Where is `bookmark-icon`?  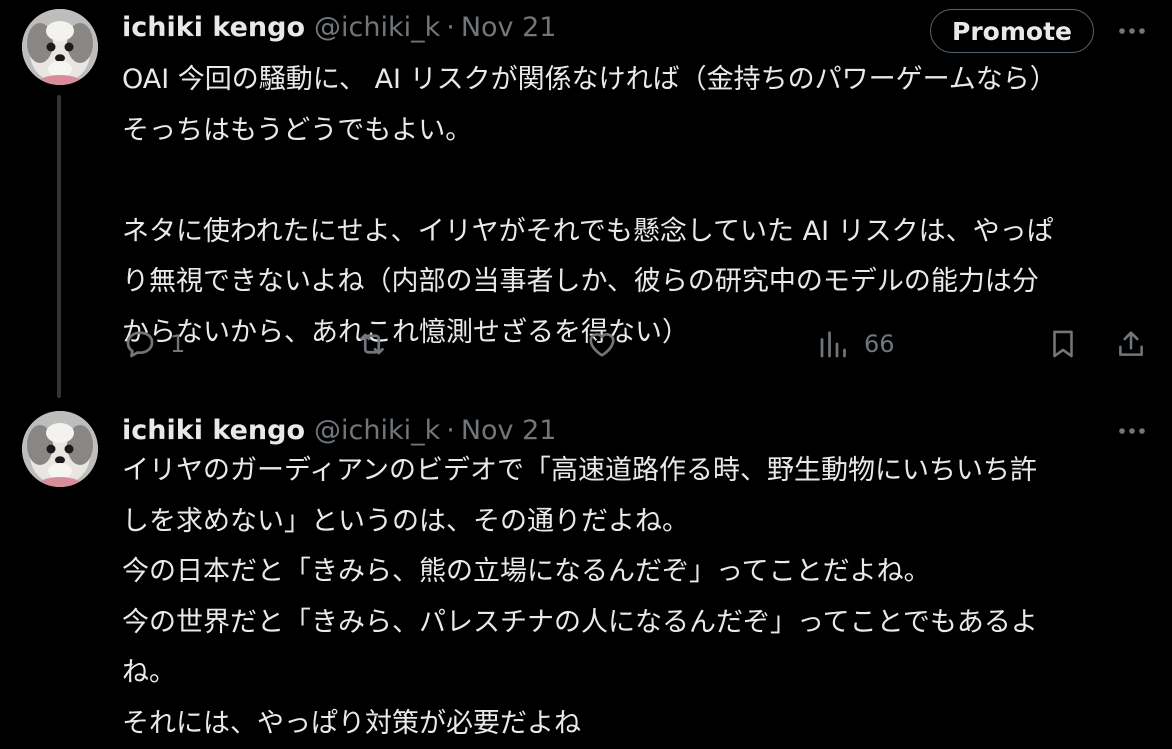
bookmark-icon is located at coordinates (1063, 344).